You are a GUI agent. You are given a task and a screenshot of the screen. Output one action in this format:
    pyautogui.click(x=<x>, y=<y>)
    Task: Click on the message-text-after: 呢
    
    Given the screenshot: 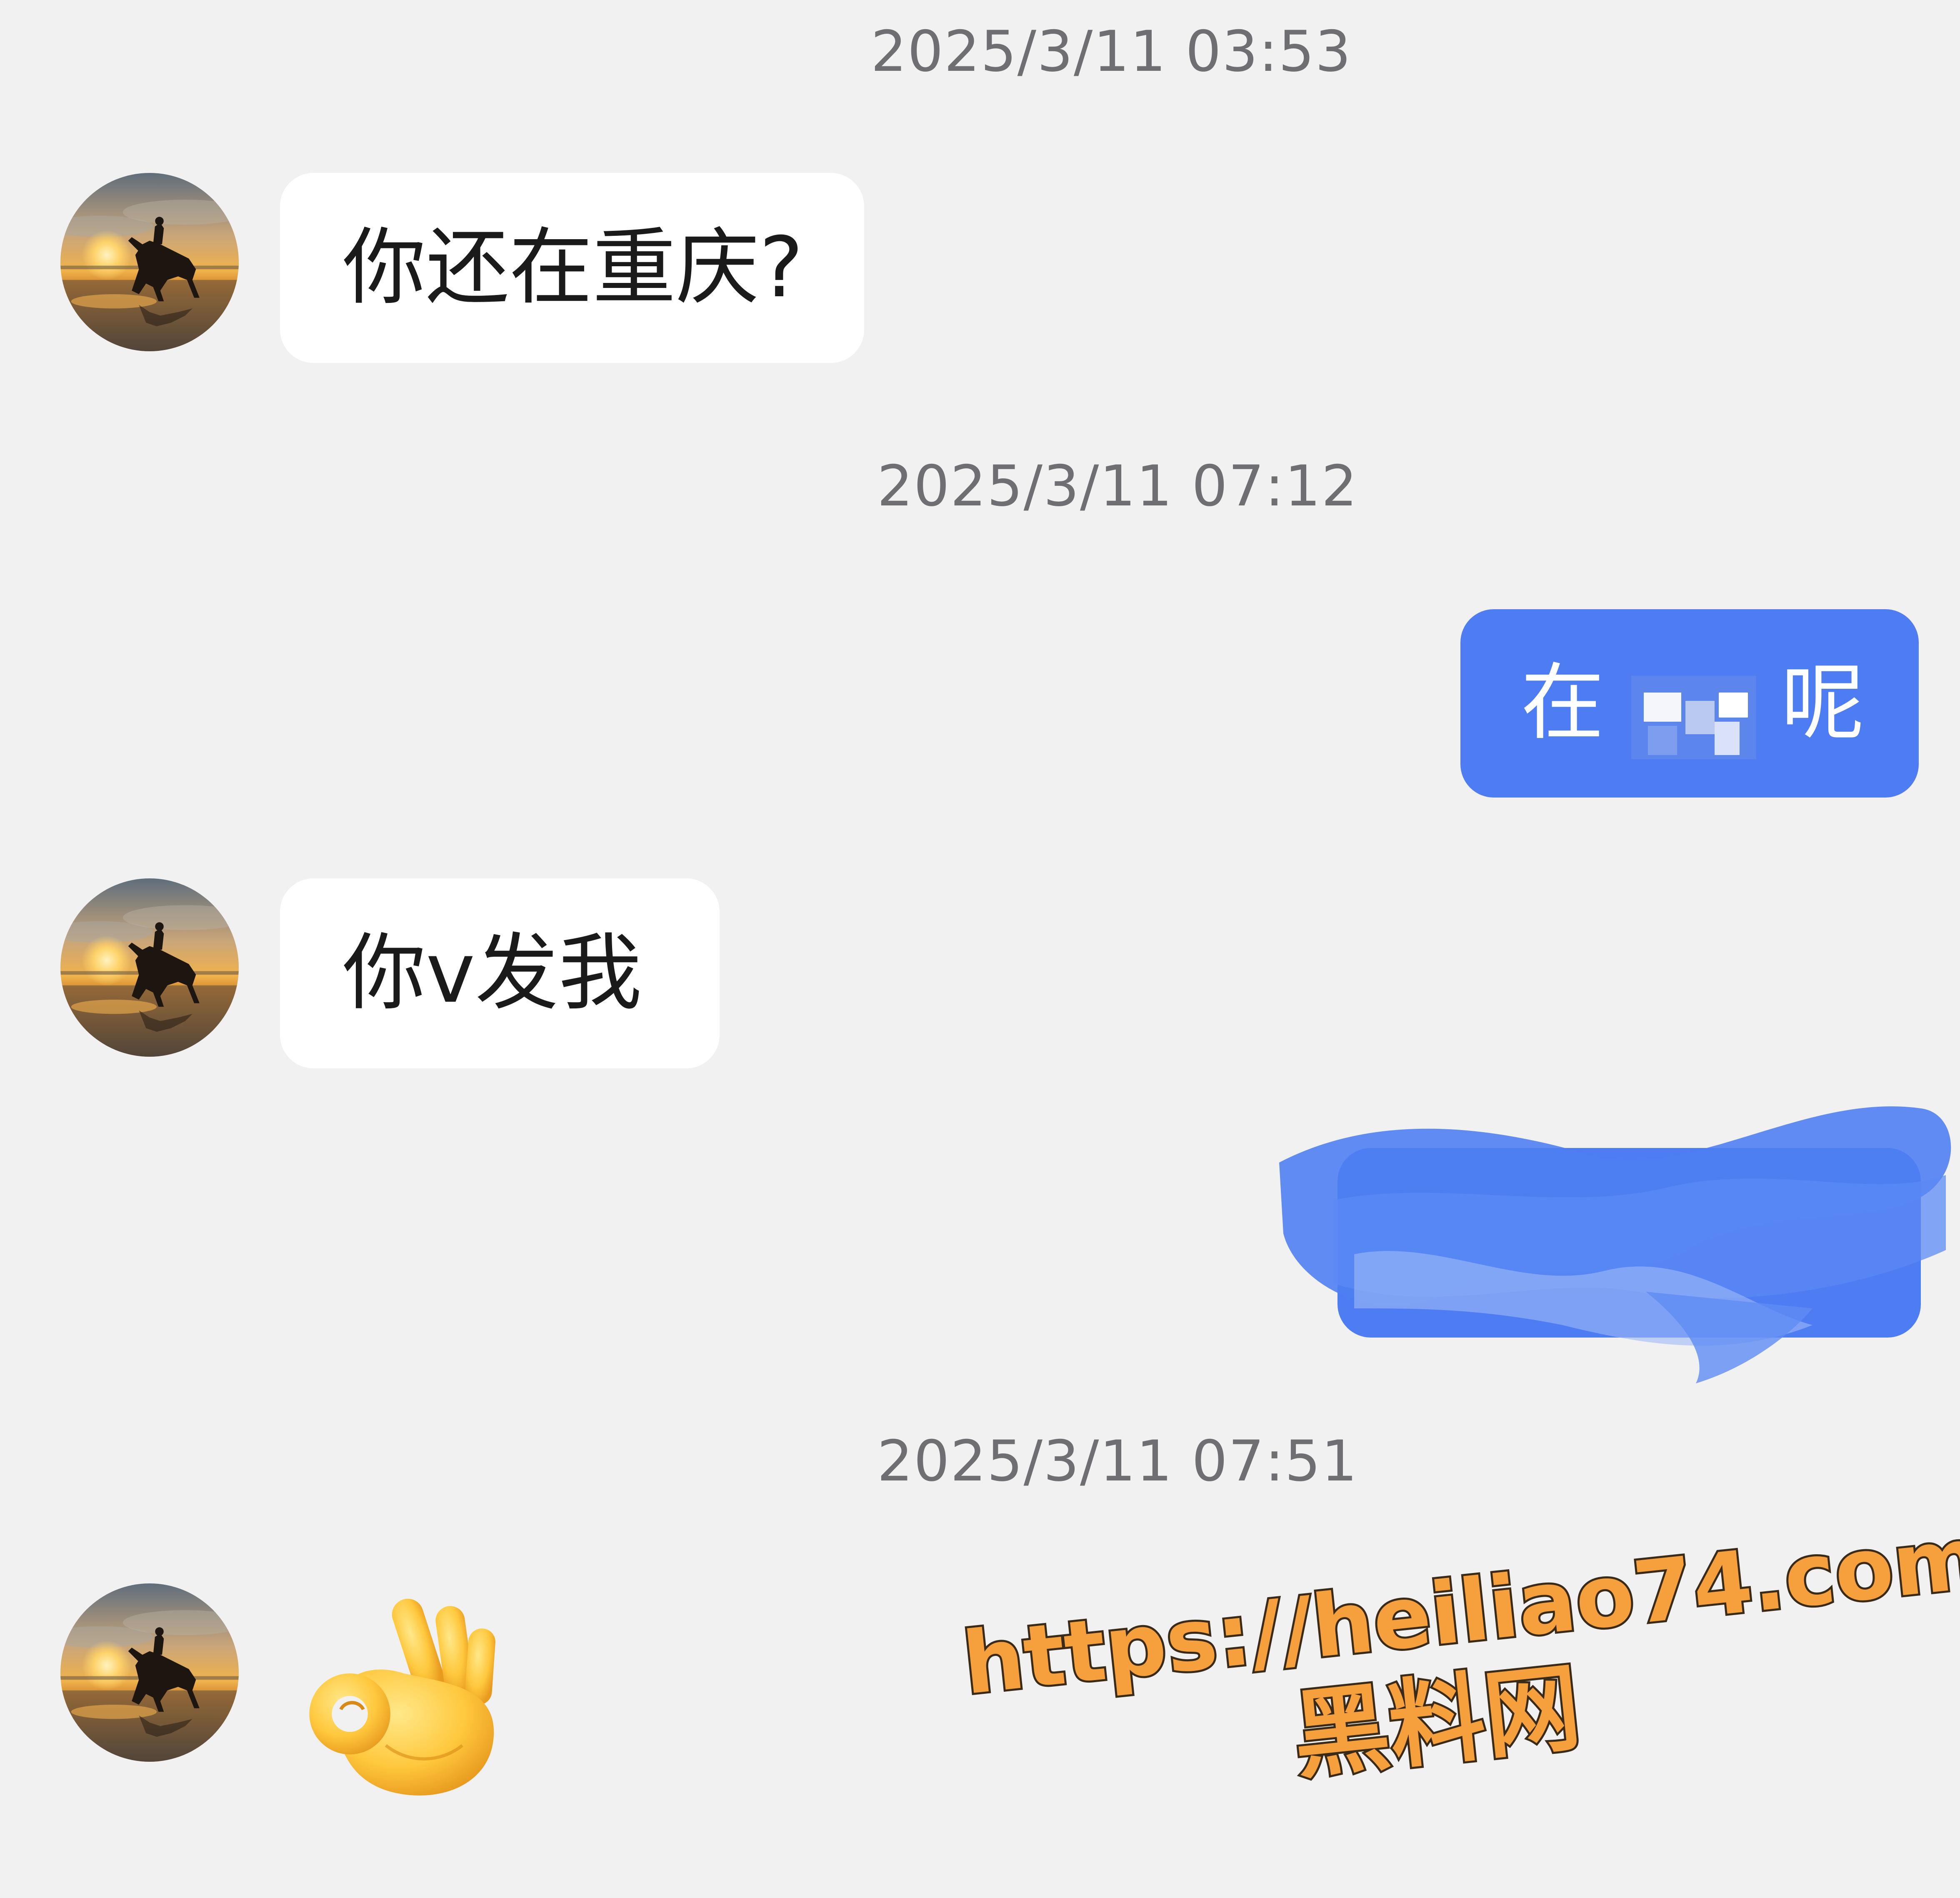 What is the action you would take?
    pyautogui.click(x=1823, y=703)
    